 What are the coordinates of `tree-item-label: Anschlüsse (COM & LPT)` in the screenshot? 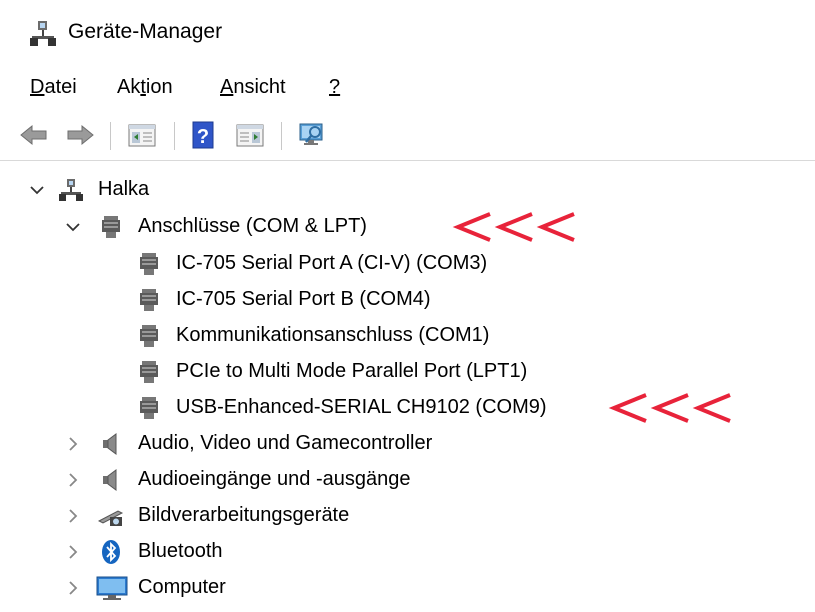 It's located at (252, 226).